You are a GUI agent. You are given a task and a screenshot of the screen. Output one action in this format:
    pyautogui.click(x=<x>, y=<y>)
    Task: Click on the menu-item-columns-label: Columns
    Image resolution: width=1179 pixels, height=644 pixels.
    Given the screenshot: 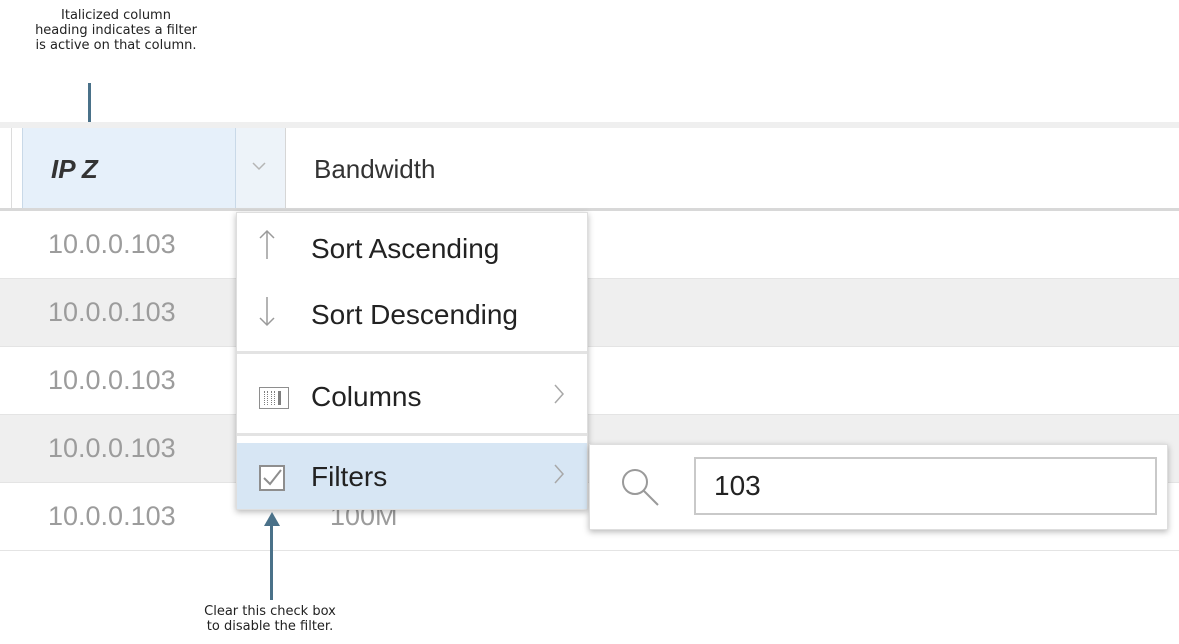 What is the action you would take?
    pyautogui.click(x=366, y=396)
    